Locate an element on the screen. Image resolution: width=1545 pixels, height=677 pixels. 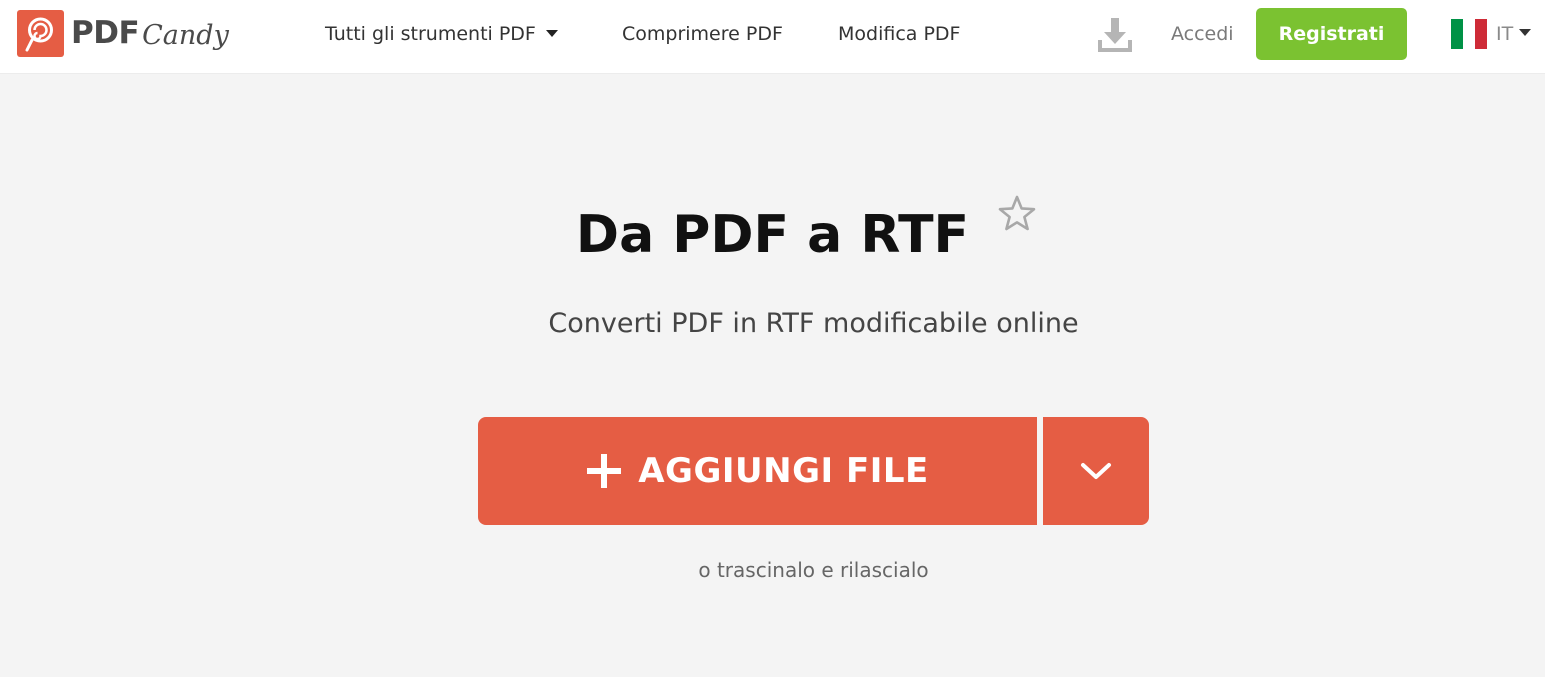
language-code: IT is located at coordinates (1505, 34).